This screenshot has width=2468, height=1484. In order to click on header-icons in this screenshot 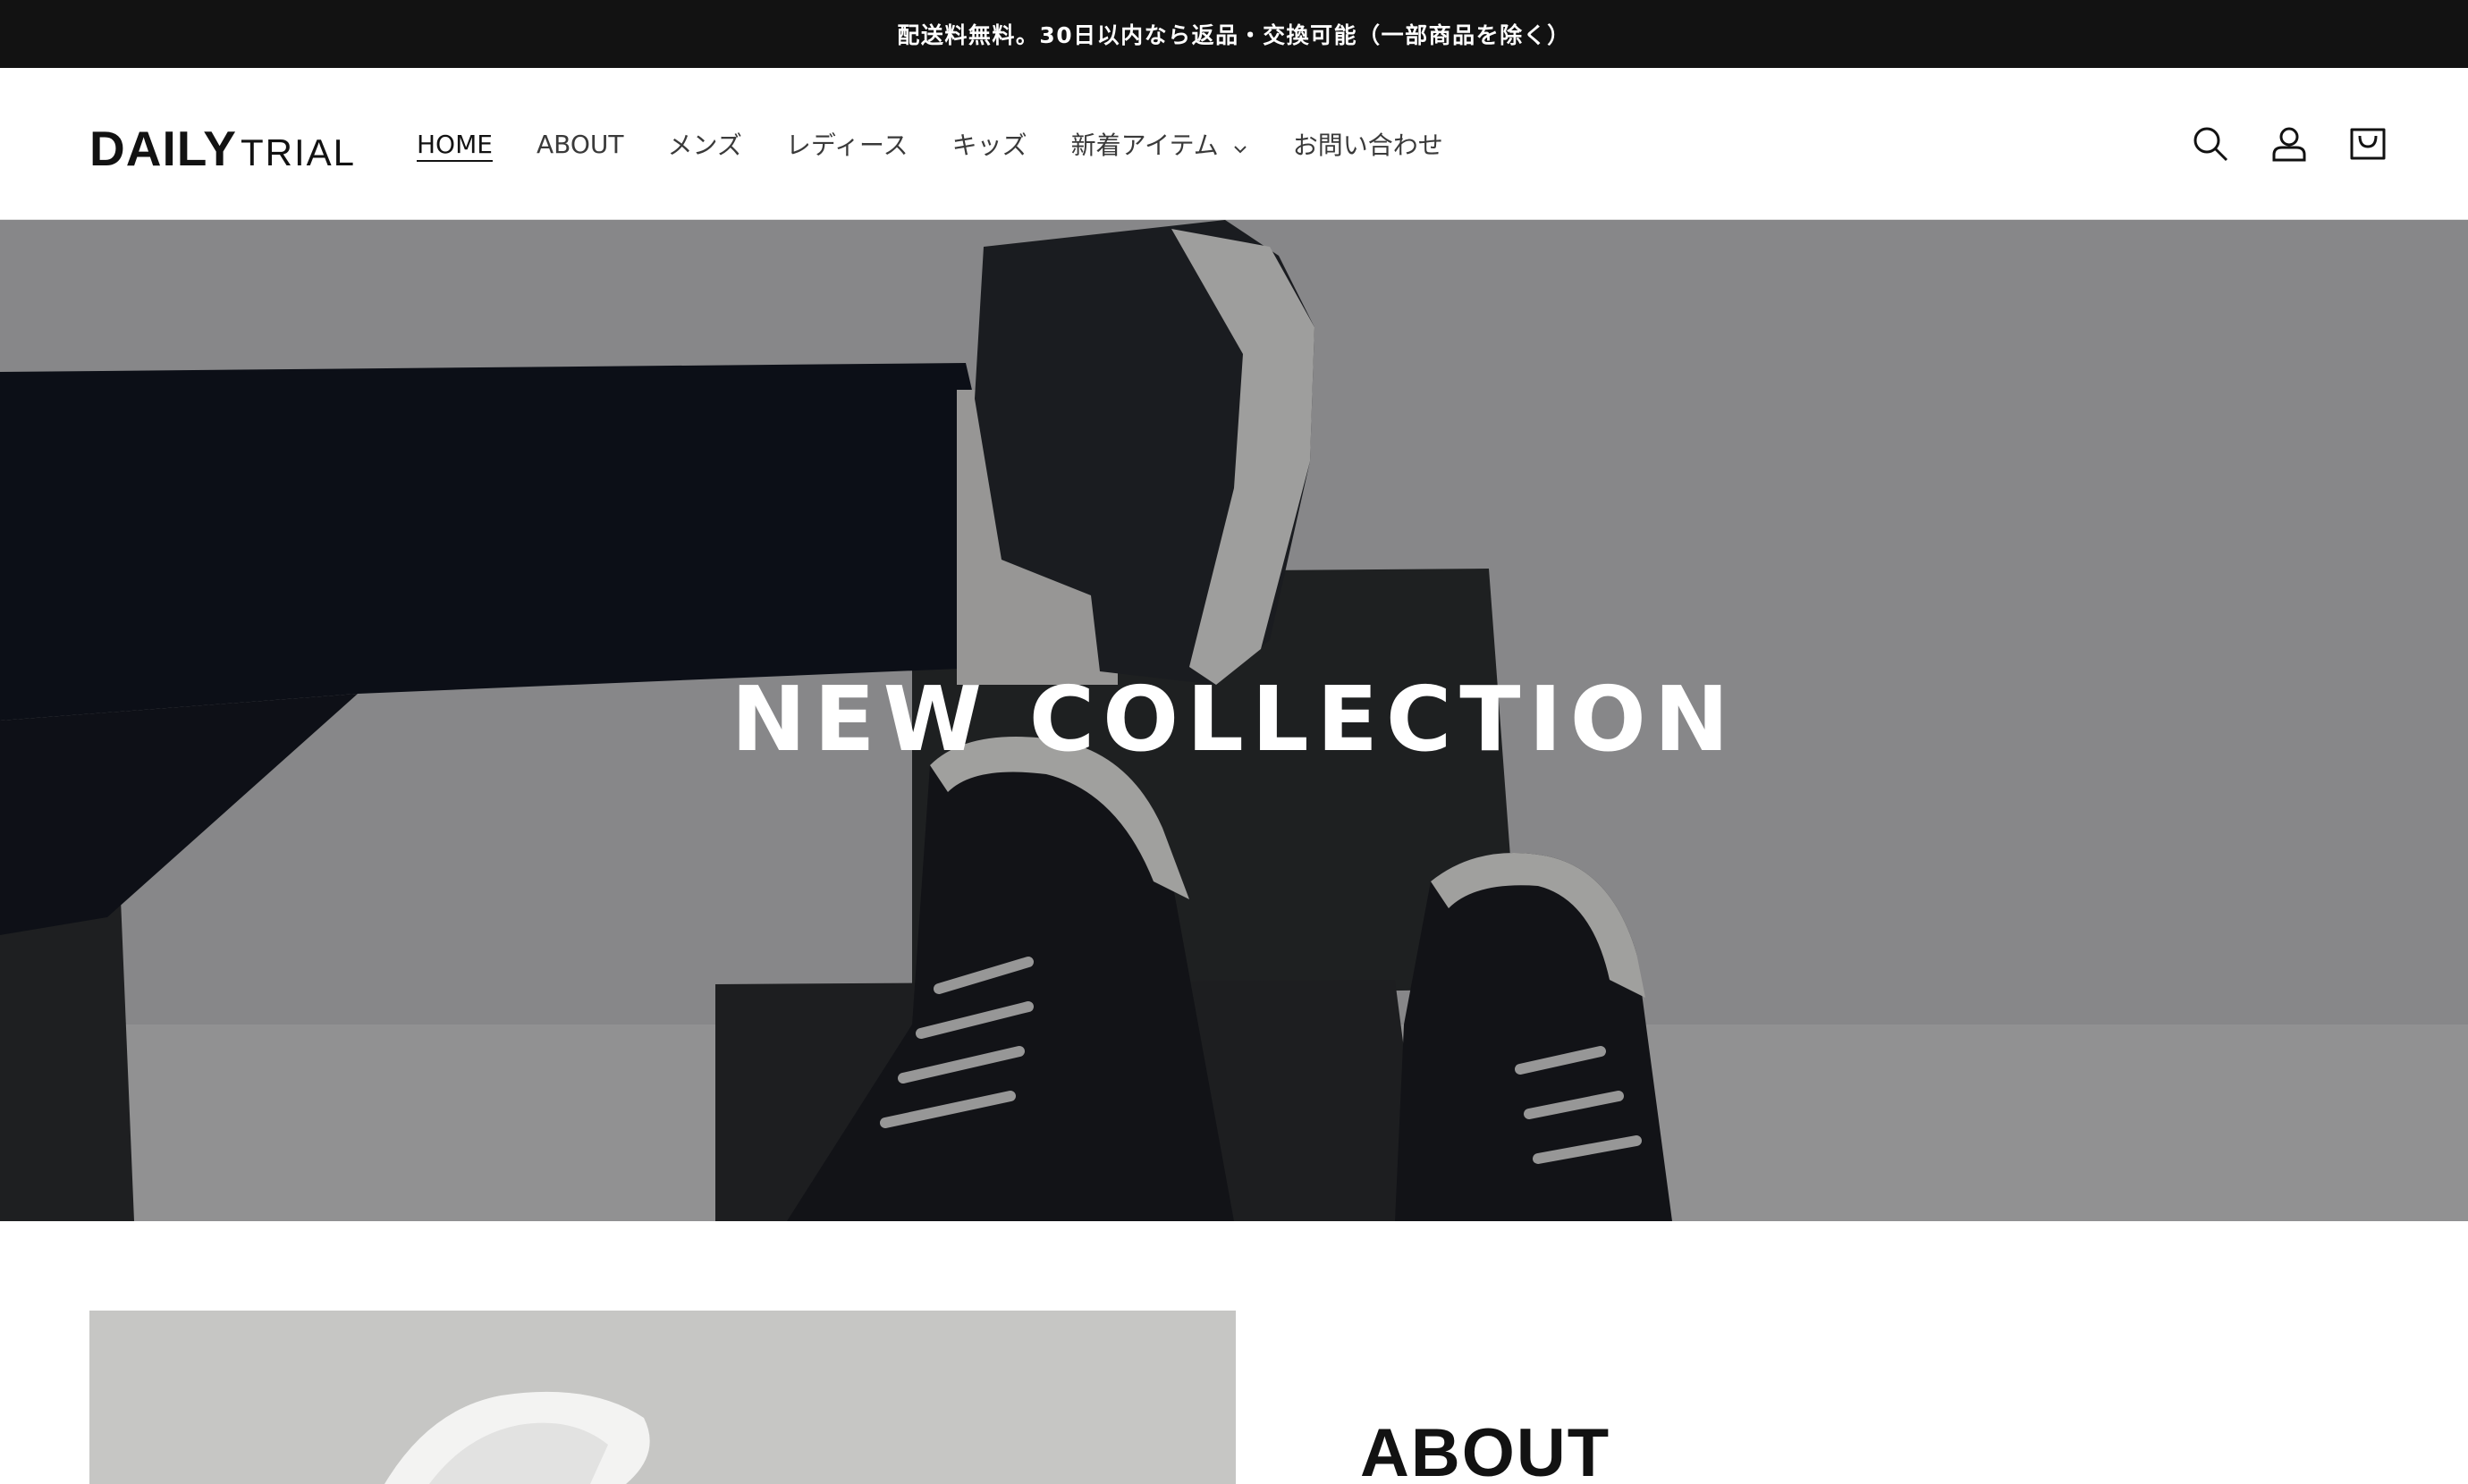, I will do `click(2271, 144)`.